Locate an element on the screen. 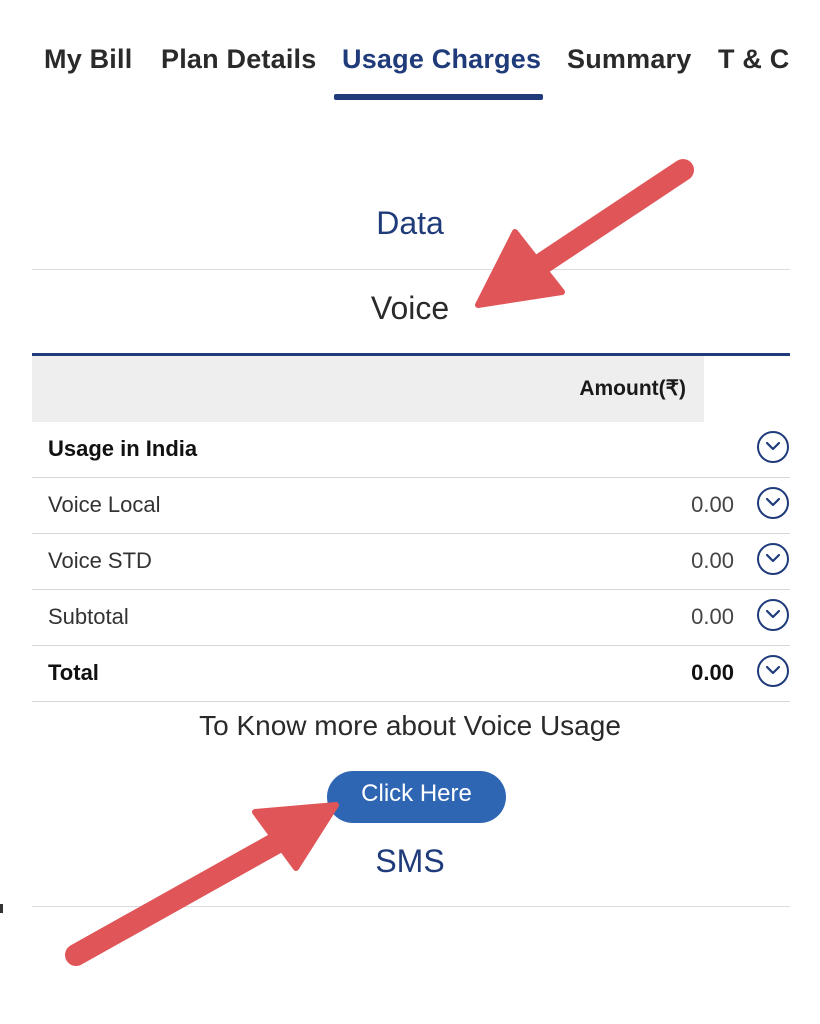  table-row-usage-in-india: Usage in India is located at coordinates (411, 450).